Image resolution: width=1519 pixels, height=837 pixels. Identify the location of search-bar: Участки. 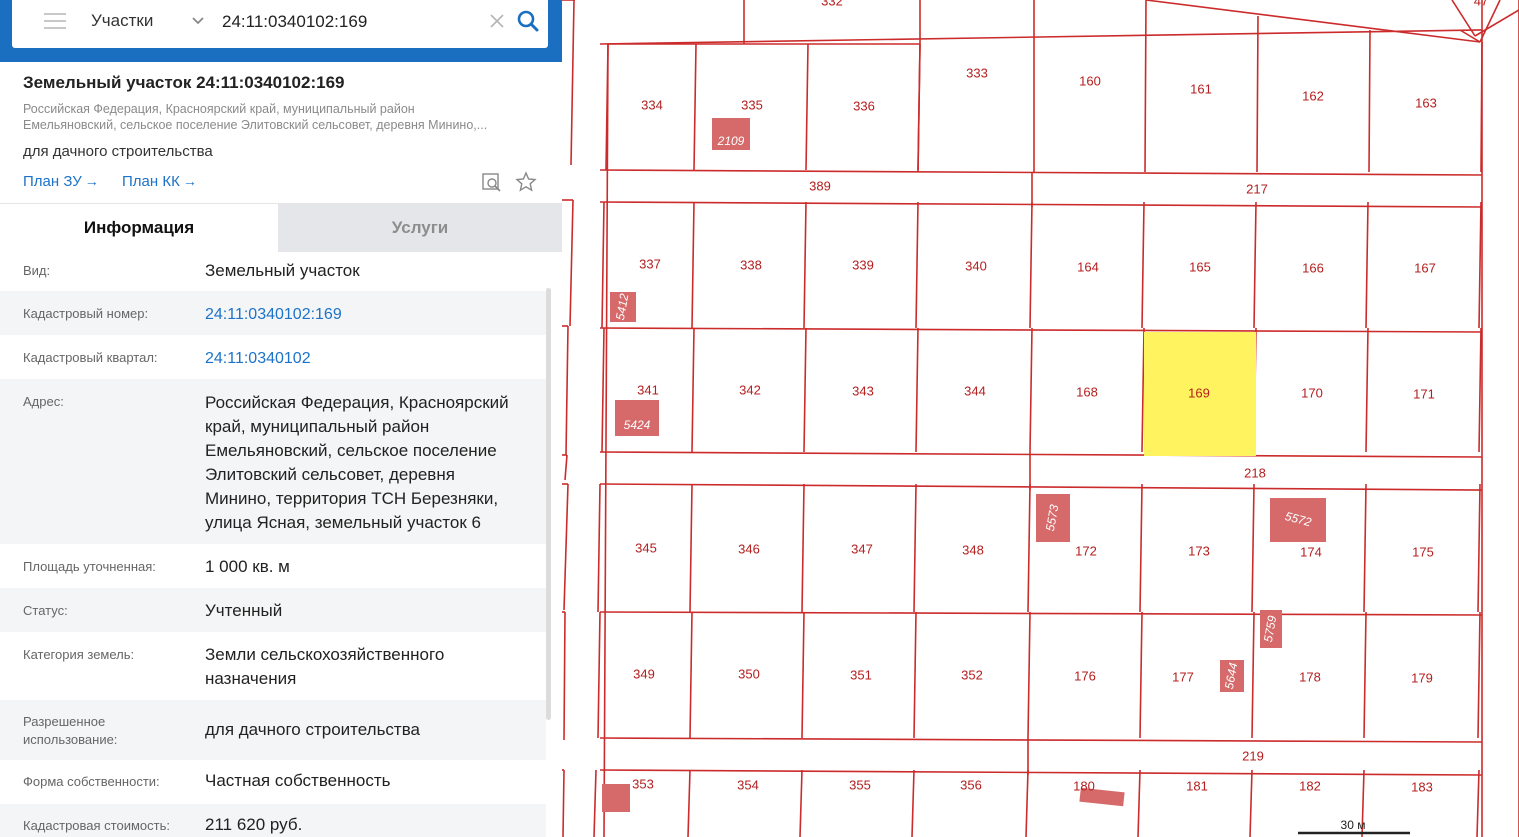
(280, 24).